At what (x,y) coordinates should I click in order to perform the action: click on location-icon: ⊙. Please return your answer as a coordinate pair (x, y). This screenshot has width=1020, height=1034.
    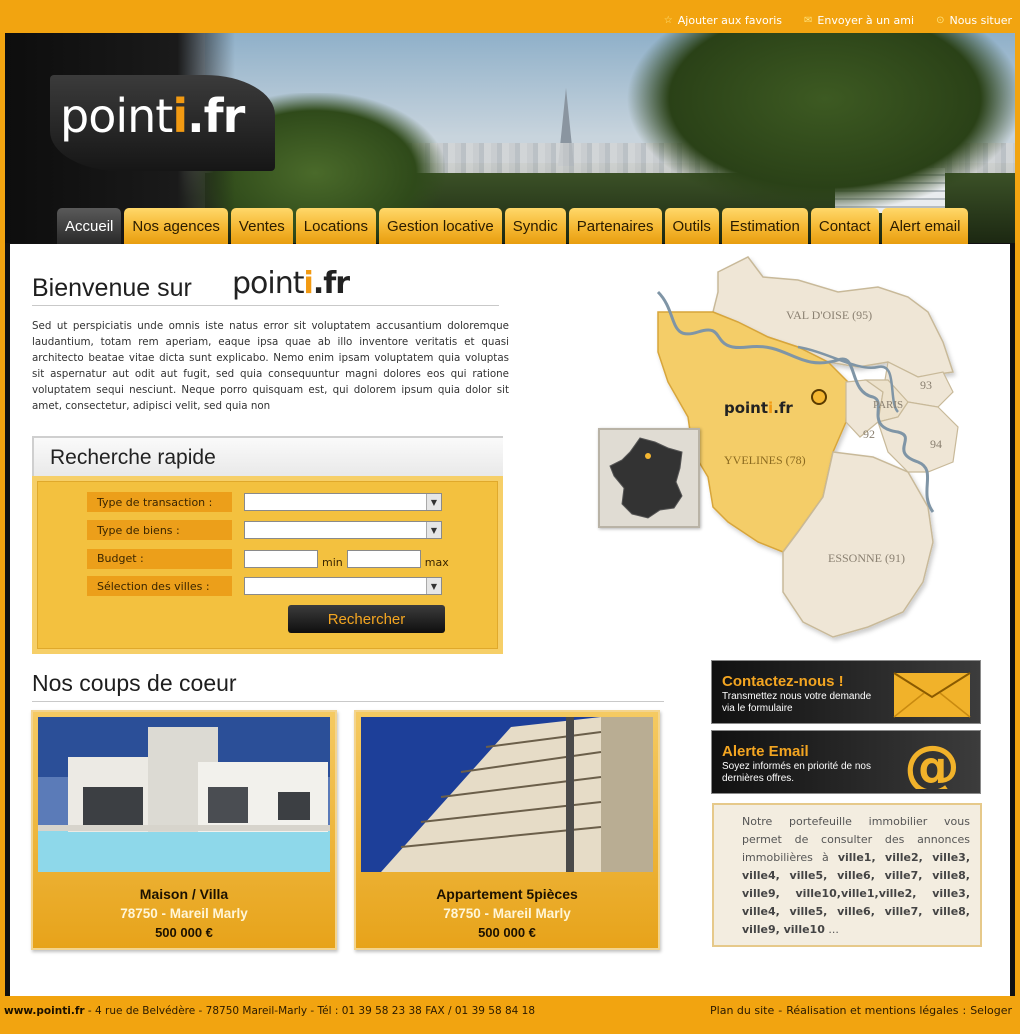
    Looking at the image, I should click on (940, 20).